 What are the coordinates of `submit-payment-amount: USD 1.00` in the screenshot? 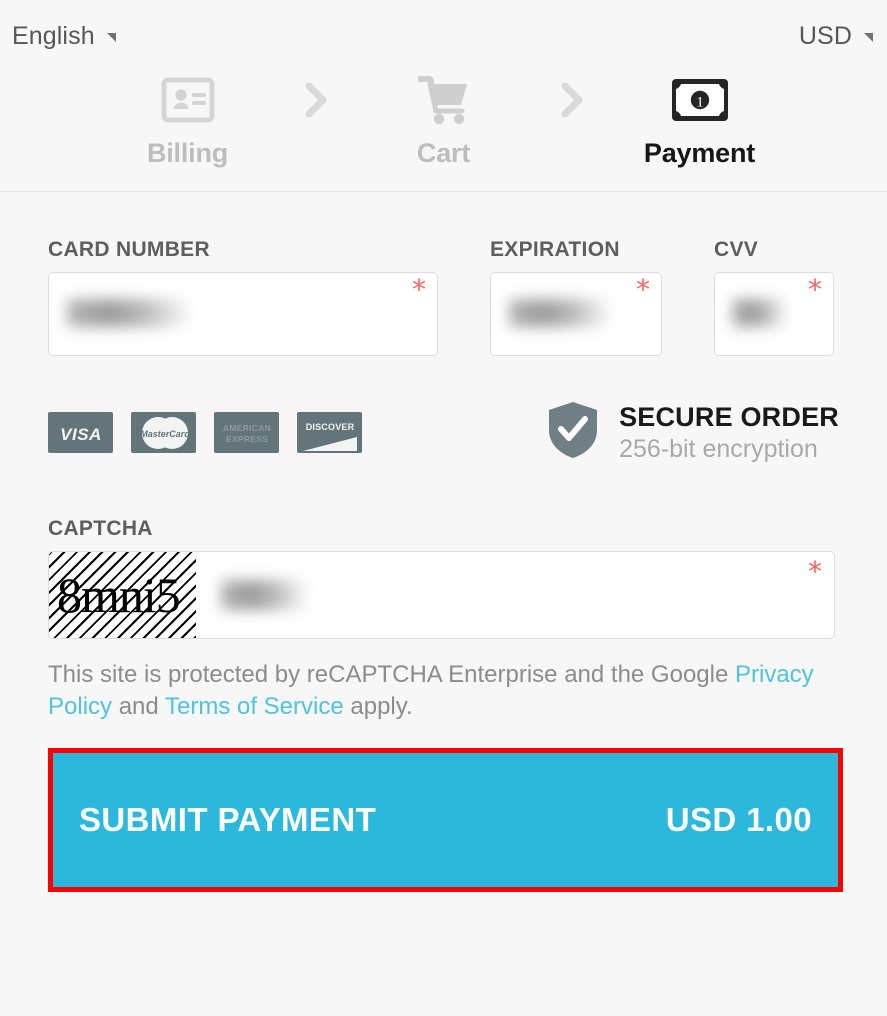 It's located at (738, 820).